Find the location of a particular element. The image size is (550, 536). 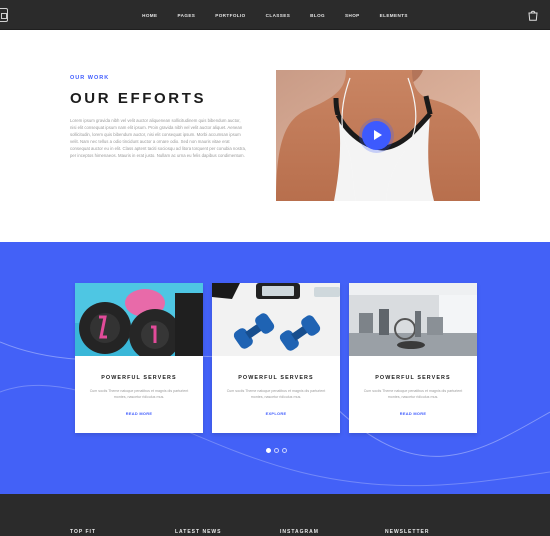

footer-heading-newsletter: NEWSLETTER is located at coordinates (407, 532).